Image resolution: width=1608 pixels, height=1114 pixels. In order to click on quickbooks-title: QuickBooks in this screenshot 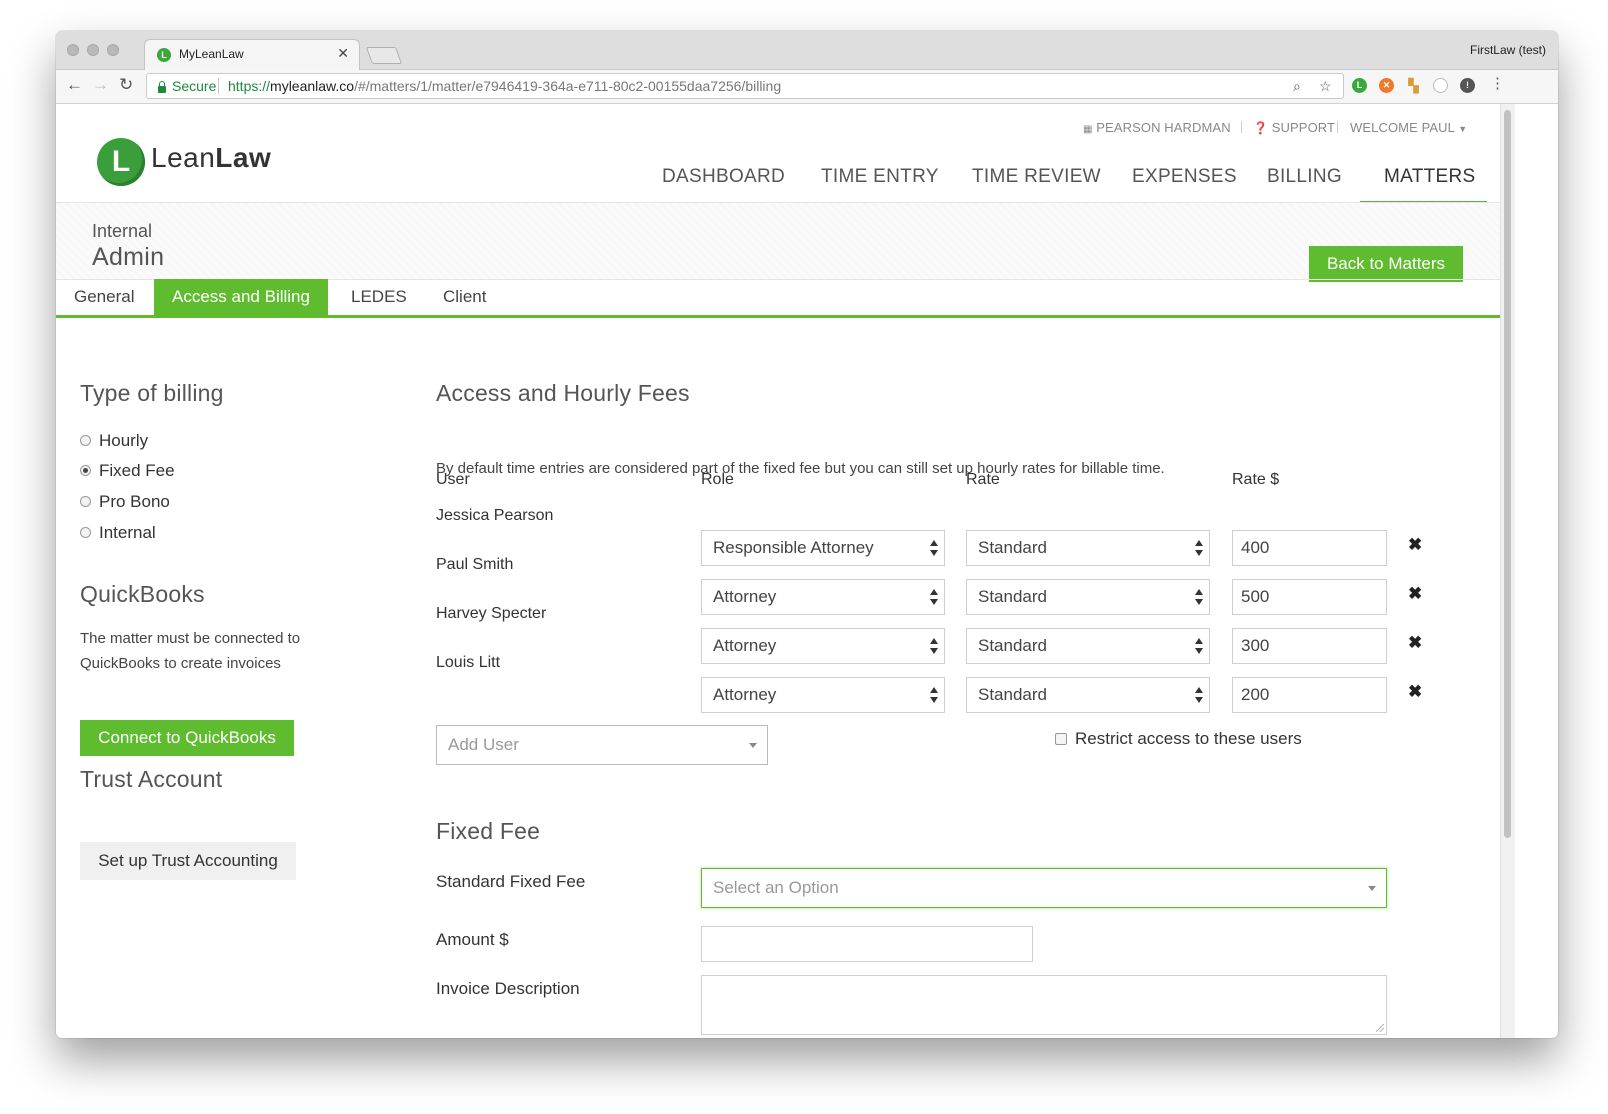, I will do `click(142, 594)`.